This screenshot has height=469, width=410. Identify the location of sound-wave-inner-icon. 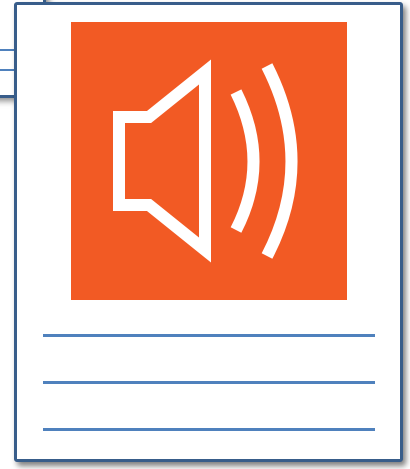
(245, 161).